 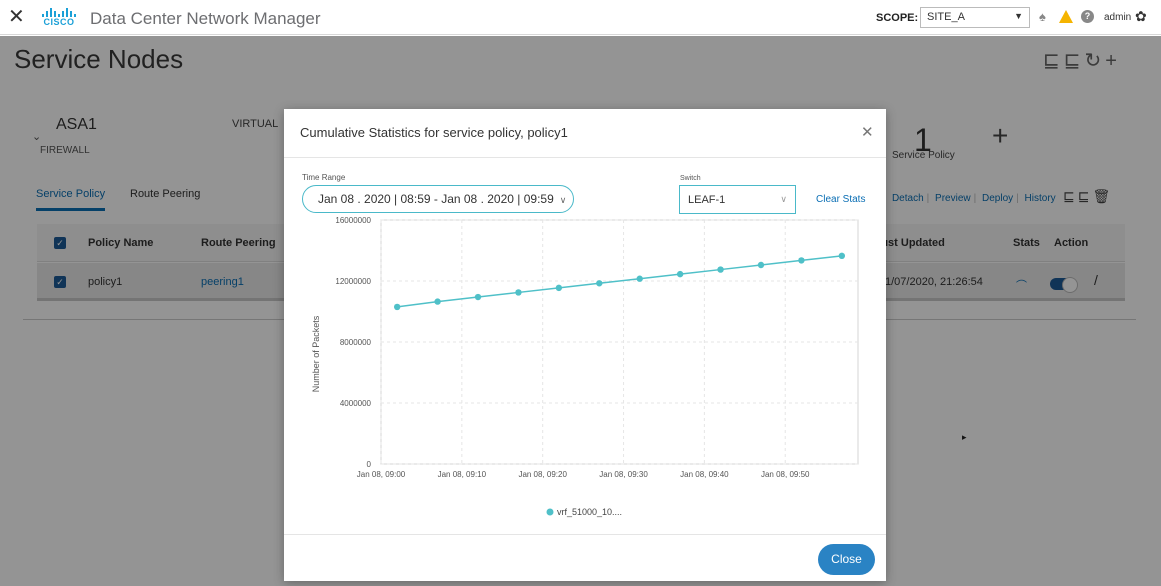 I want to click on modal-footer-divider, so click(x=585, y=534).